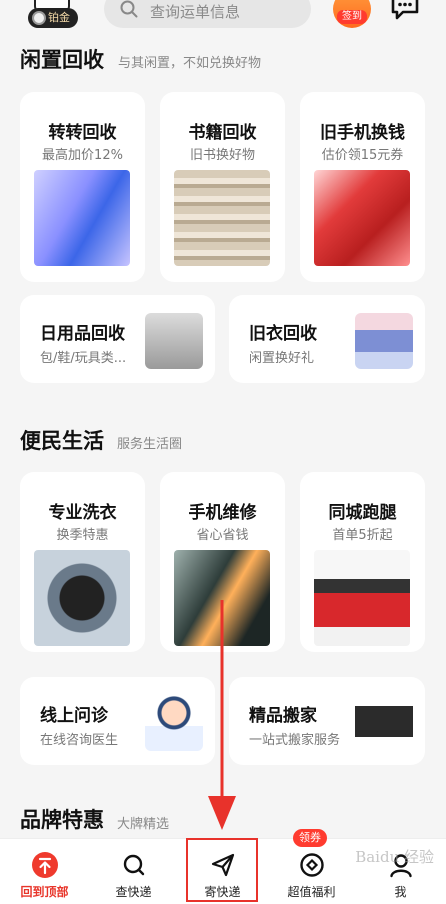 This screenshot has width=446, height=904. What do you see at coordinates (222, 133) in the screenshot?
I see `card-title: 书籍回收` at bounding box center [222, 133].